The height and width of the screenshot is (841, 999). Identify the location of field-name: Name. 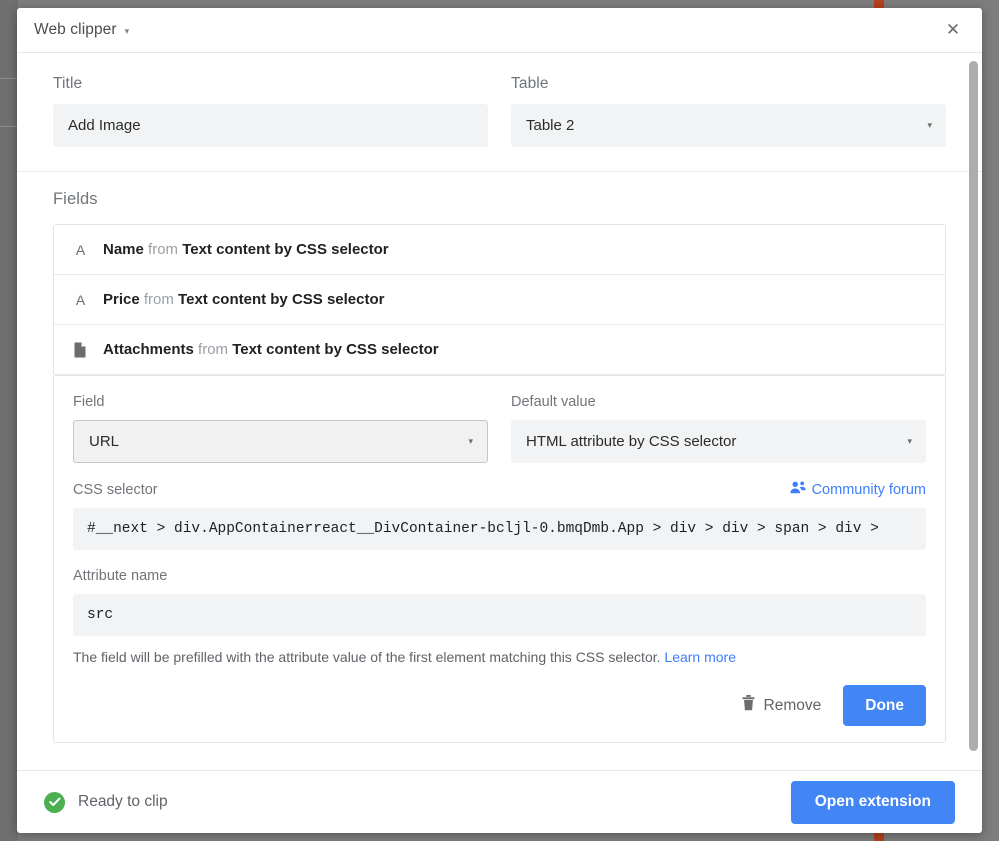
(123, 249).